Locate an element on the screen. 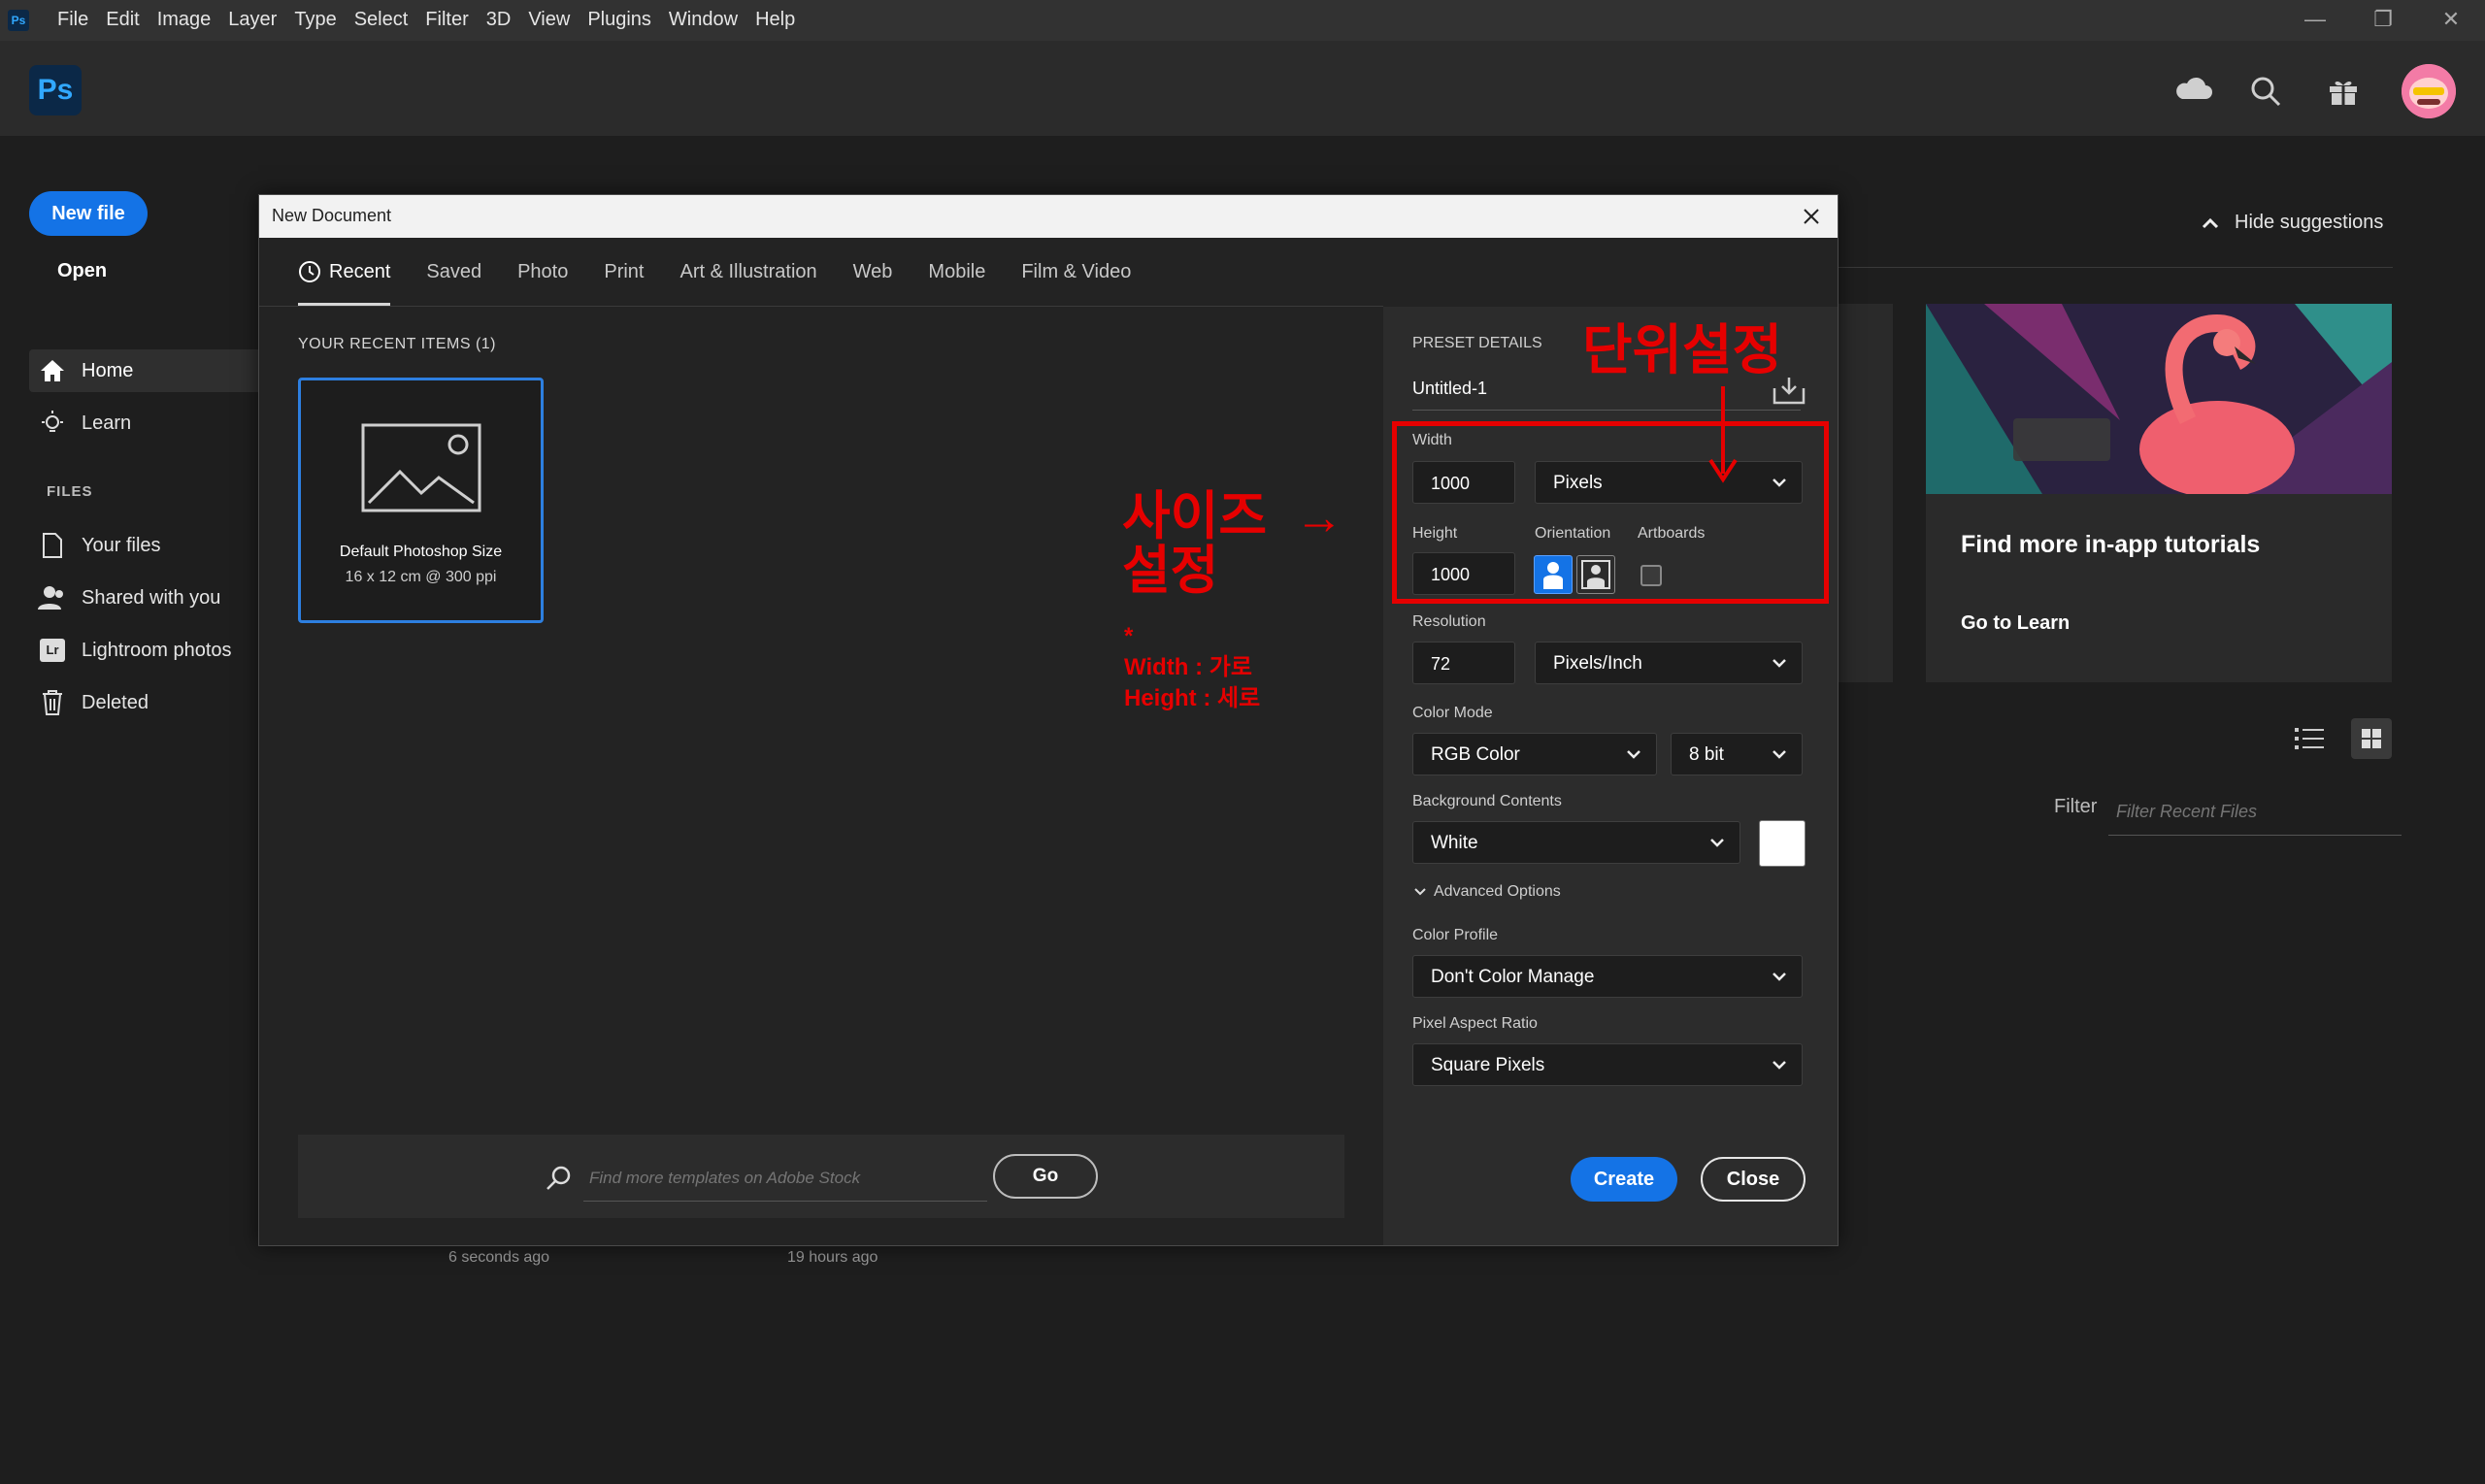  new-file-button: New file is located at coordinates (89, 213).